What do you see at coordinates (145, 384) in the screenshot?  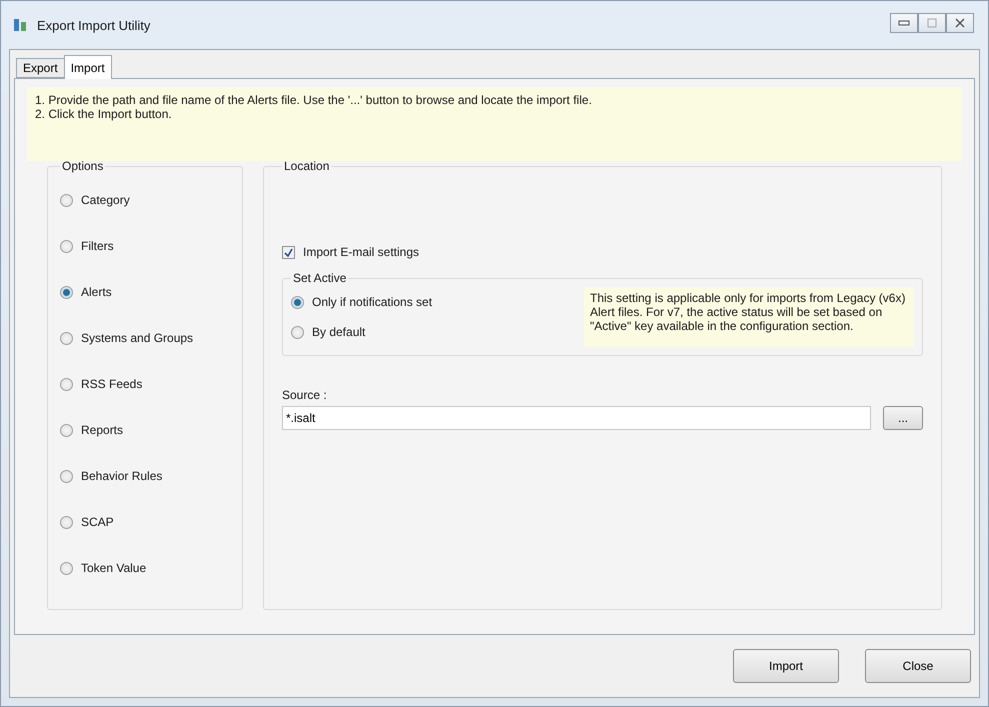 I see `option-radio: RSS Feeds` at bounding box center [145, 384].